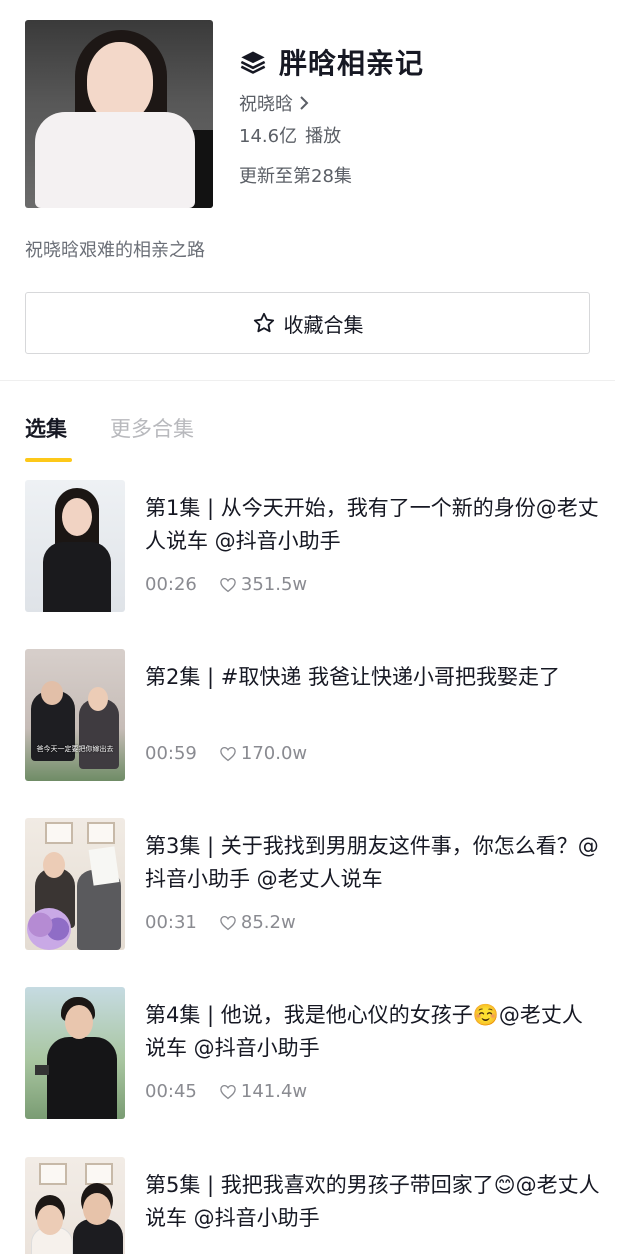 This screenshot has height=1254, width=640. I want to click on series-title-row: 胖晗相亲记, so click(331, 62).